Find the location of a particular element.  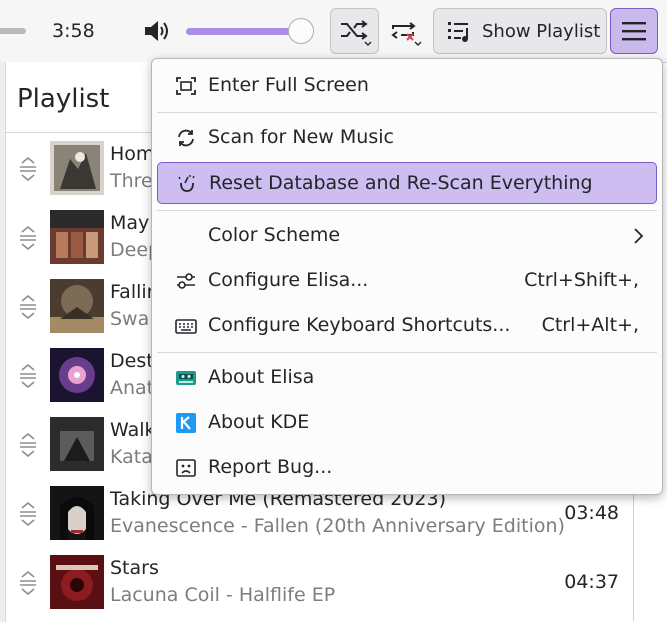

track-duration: 03:48 is located at coordinates (591, 513).